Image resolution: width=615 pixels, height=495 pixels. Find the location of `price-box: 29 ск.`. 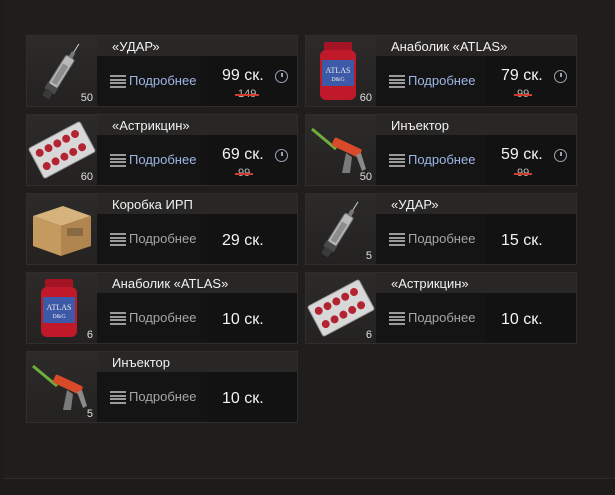

price-box: 29 ск. is located at coordinates (252, 239).